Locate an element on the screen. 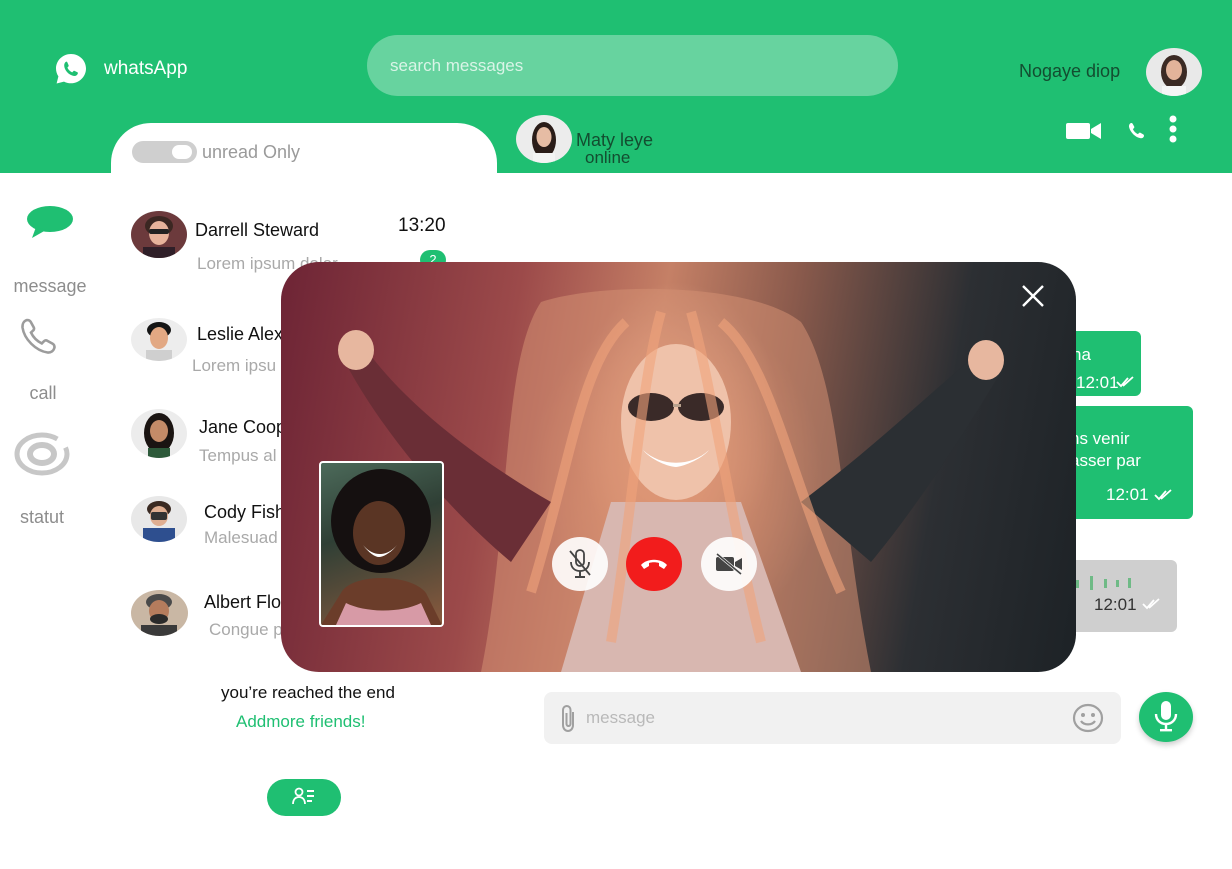 The height and width of the screenshot is (869, 1232). chat-contact-status: online is located at coordinates (608, 157).